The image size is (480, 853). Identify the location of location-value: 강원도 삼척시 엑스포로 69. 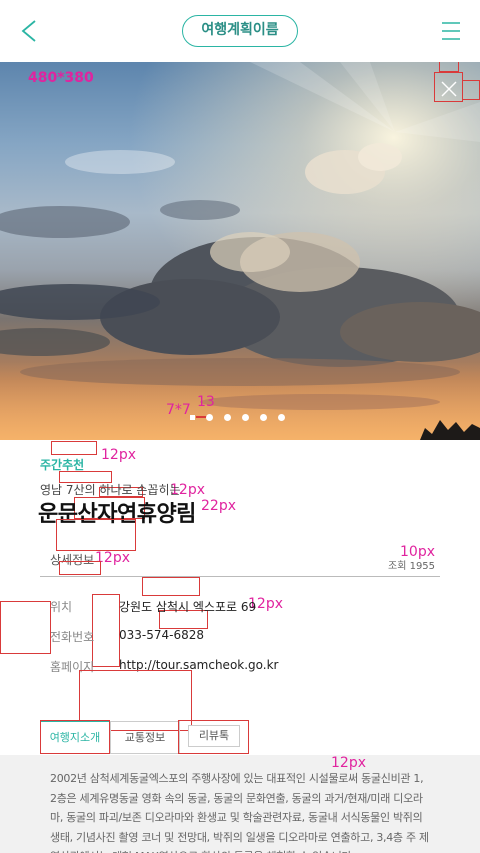
(188, 607).